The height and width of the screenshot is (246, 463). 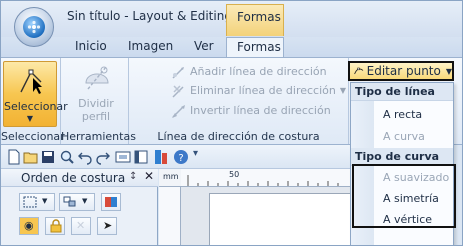 I want to click on app-logo-icon, so click(x=34, y=27).